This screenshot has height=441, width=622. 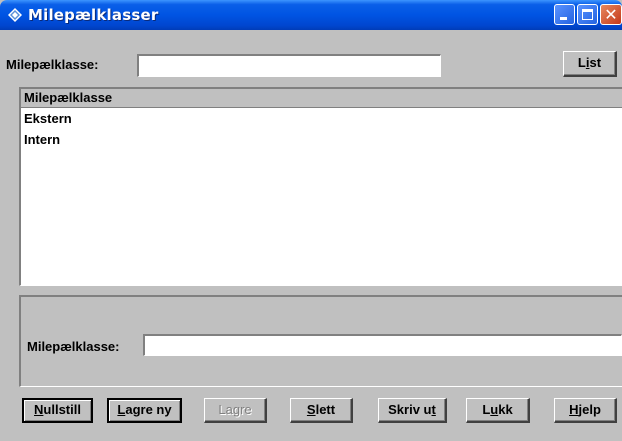 I want to click on close-button: ✕, so click(x=611, y=14).